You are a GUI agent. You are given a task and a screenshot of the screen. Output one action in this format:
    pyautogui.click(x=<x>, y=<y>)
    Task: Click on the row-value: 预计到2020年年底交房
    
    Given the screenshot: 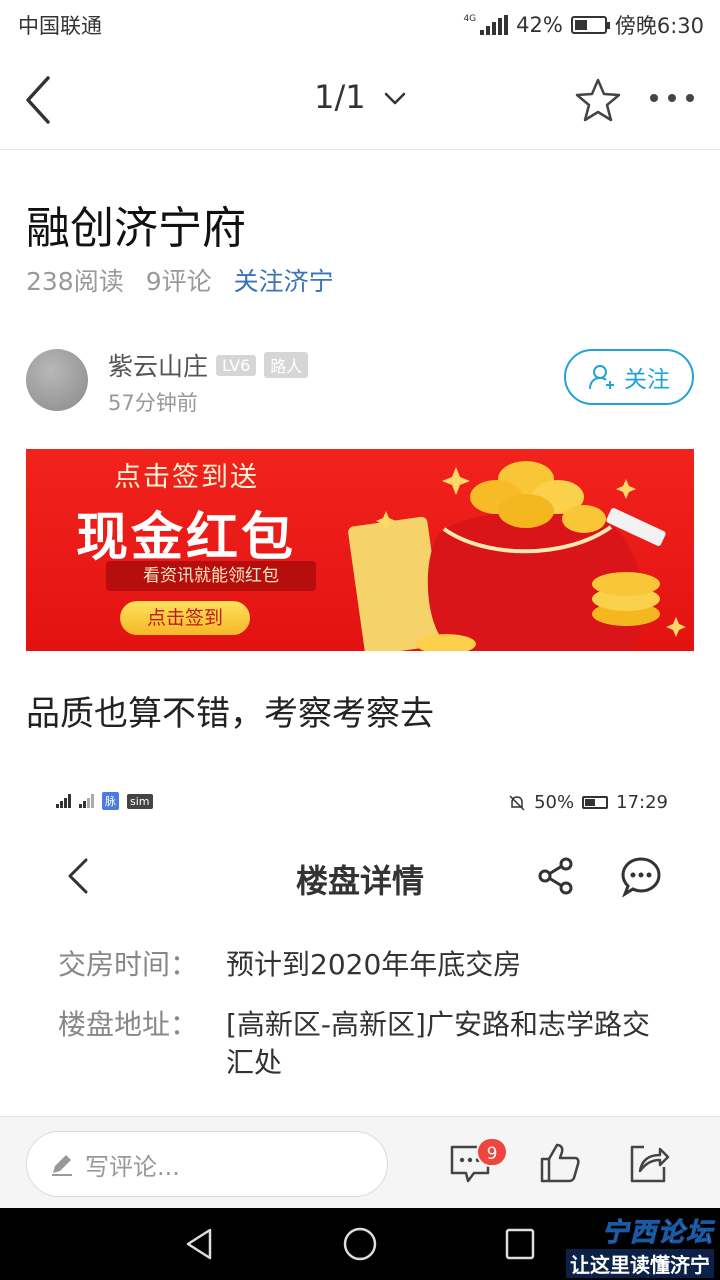 What is the action you would take?
    pyautogui.click(x=374, y=964)
    